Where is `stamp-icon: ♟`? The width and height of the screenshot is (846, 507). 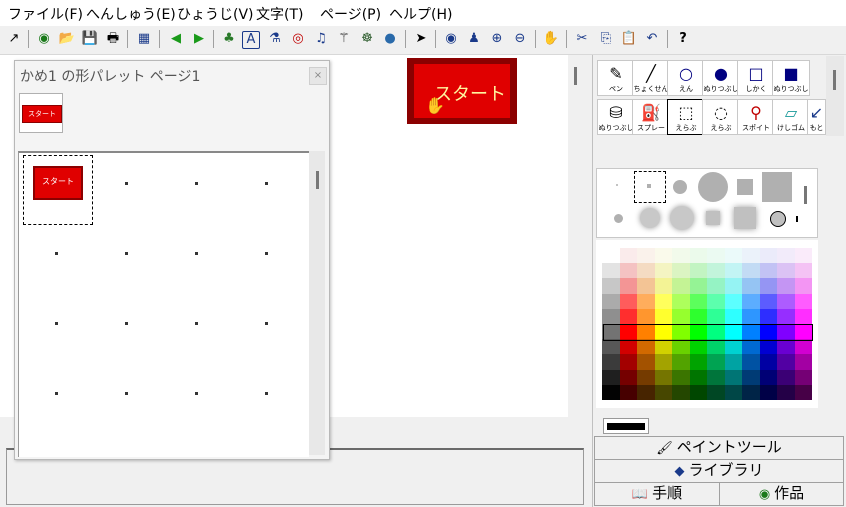 stamp-icon: ♟ is located at coordinates (474, 39).